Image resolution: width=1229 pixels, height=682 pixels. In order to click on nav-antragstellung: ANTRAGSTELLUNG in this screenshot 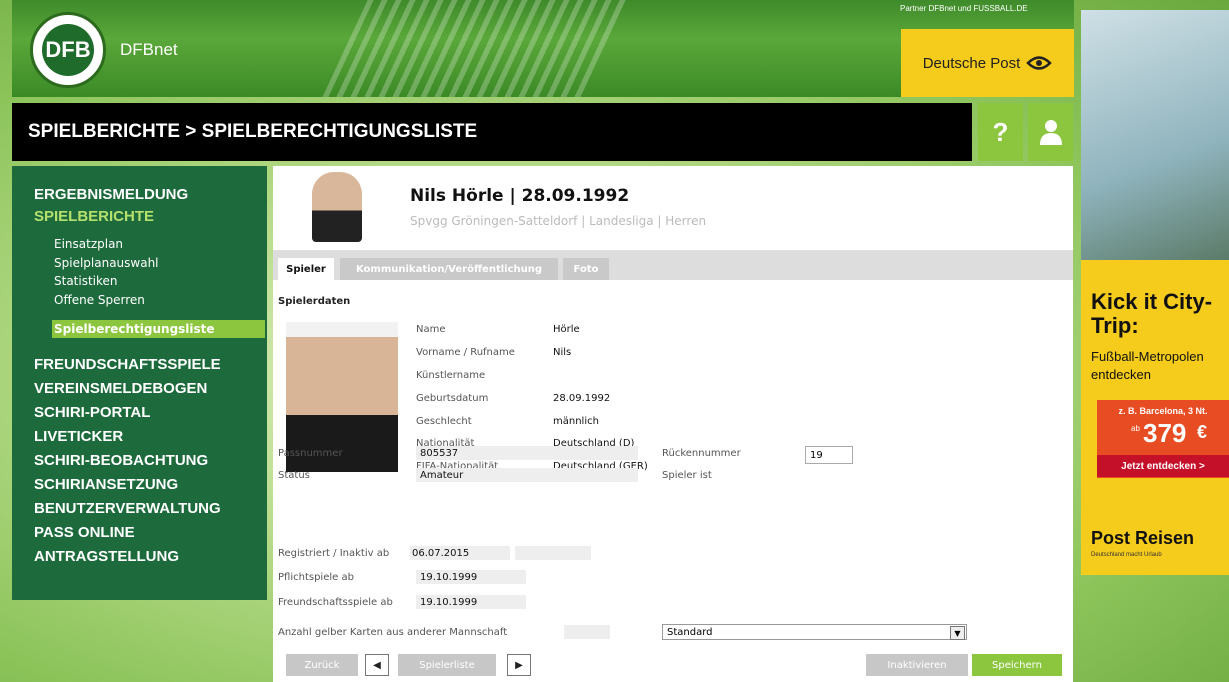, I will do `click(106, 556)`.